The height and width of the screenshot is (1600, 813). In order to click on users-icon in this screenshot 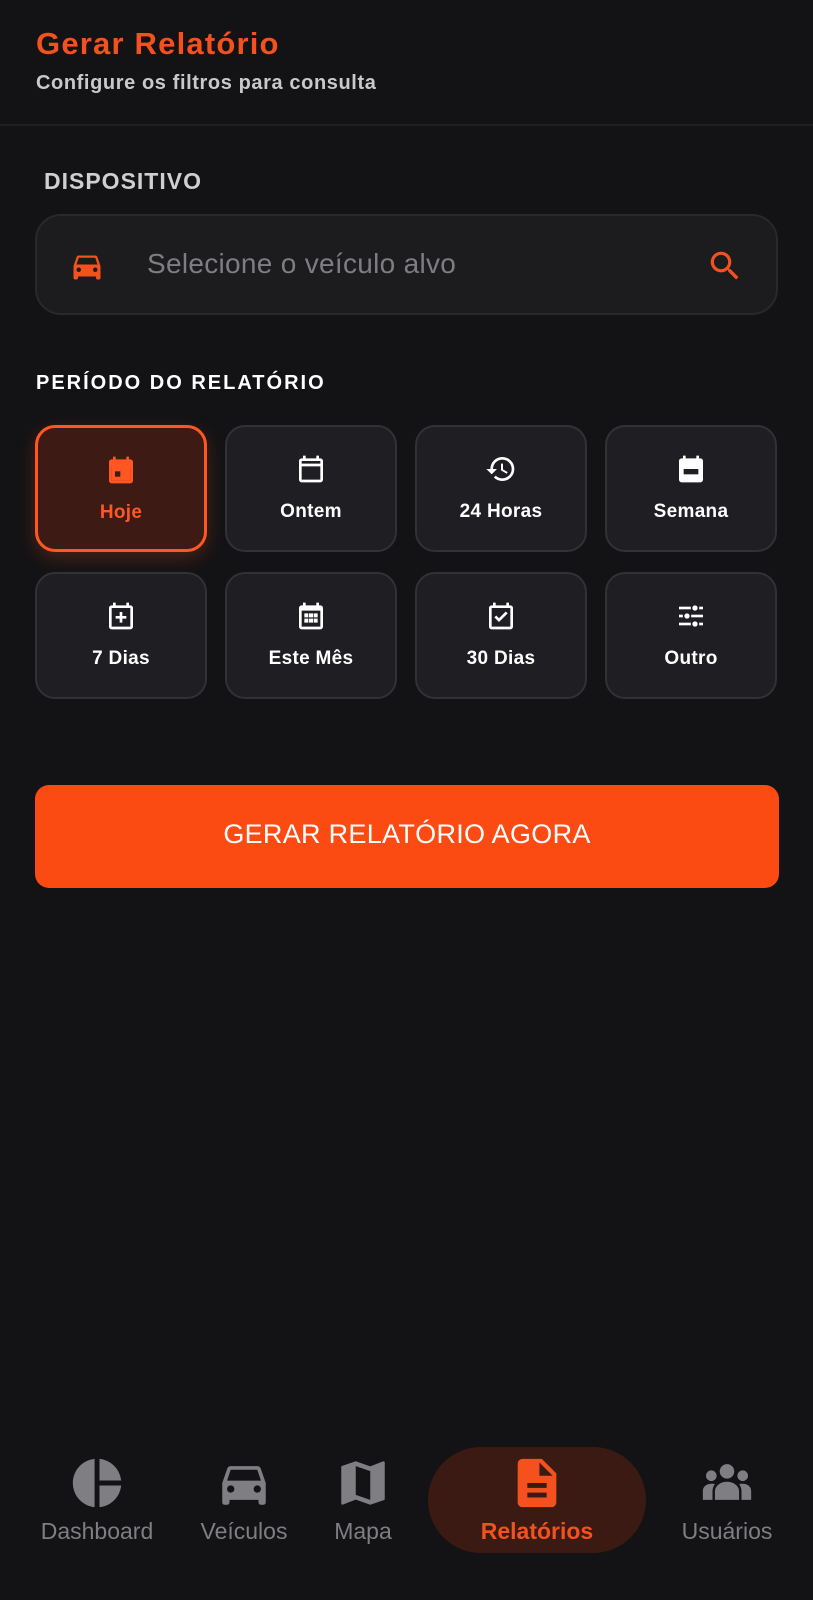, I will do `click(727, 1482)`.